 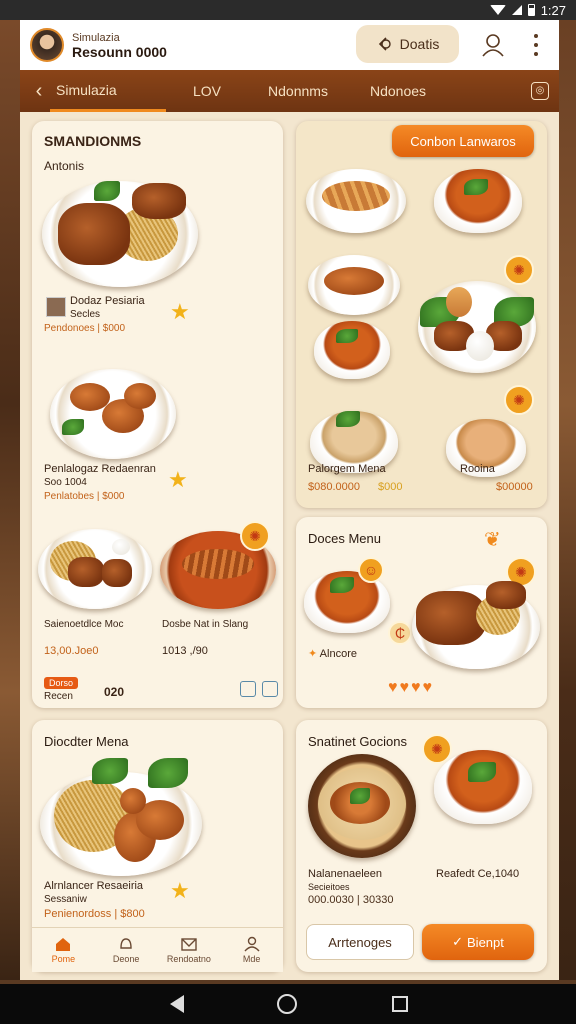 What do you see at coordinates (329, 887) in the screenshot?
I see `item-sub: Secieitoes` at bounding box center [329, 887].